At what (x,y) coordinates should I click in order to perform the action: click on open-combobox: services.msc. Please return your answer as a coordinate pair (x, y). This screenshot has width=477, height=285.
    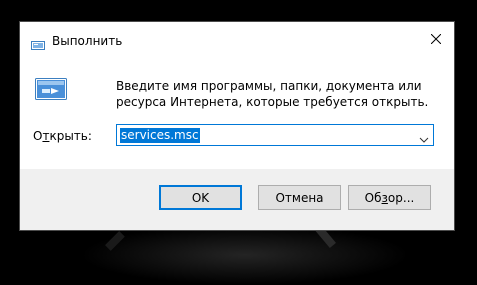
    Looking at the image, I should click on (275, 135).